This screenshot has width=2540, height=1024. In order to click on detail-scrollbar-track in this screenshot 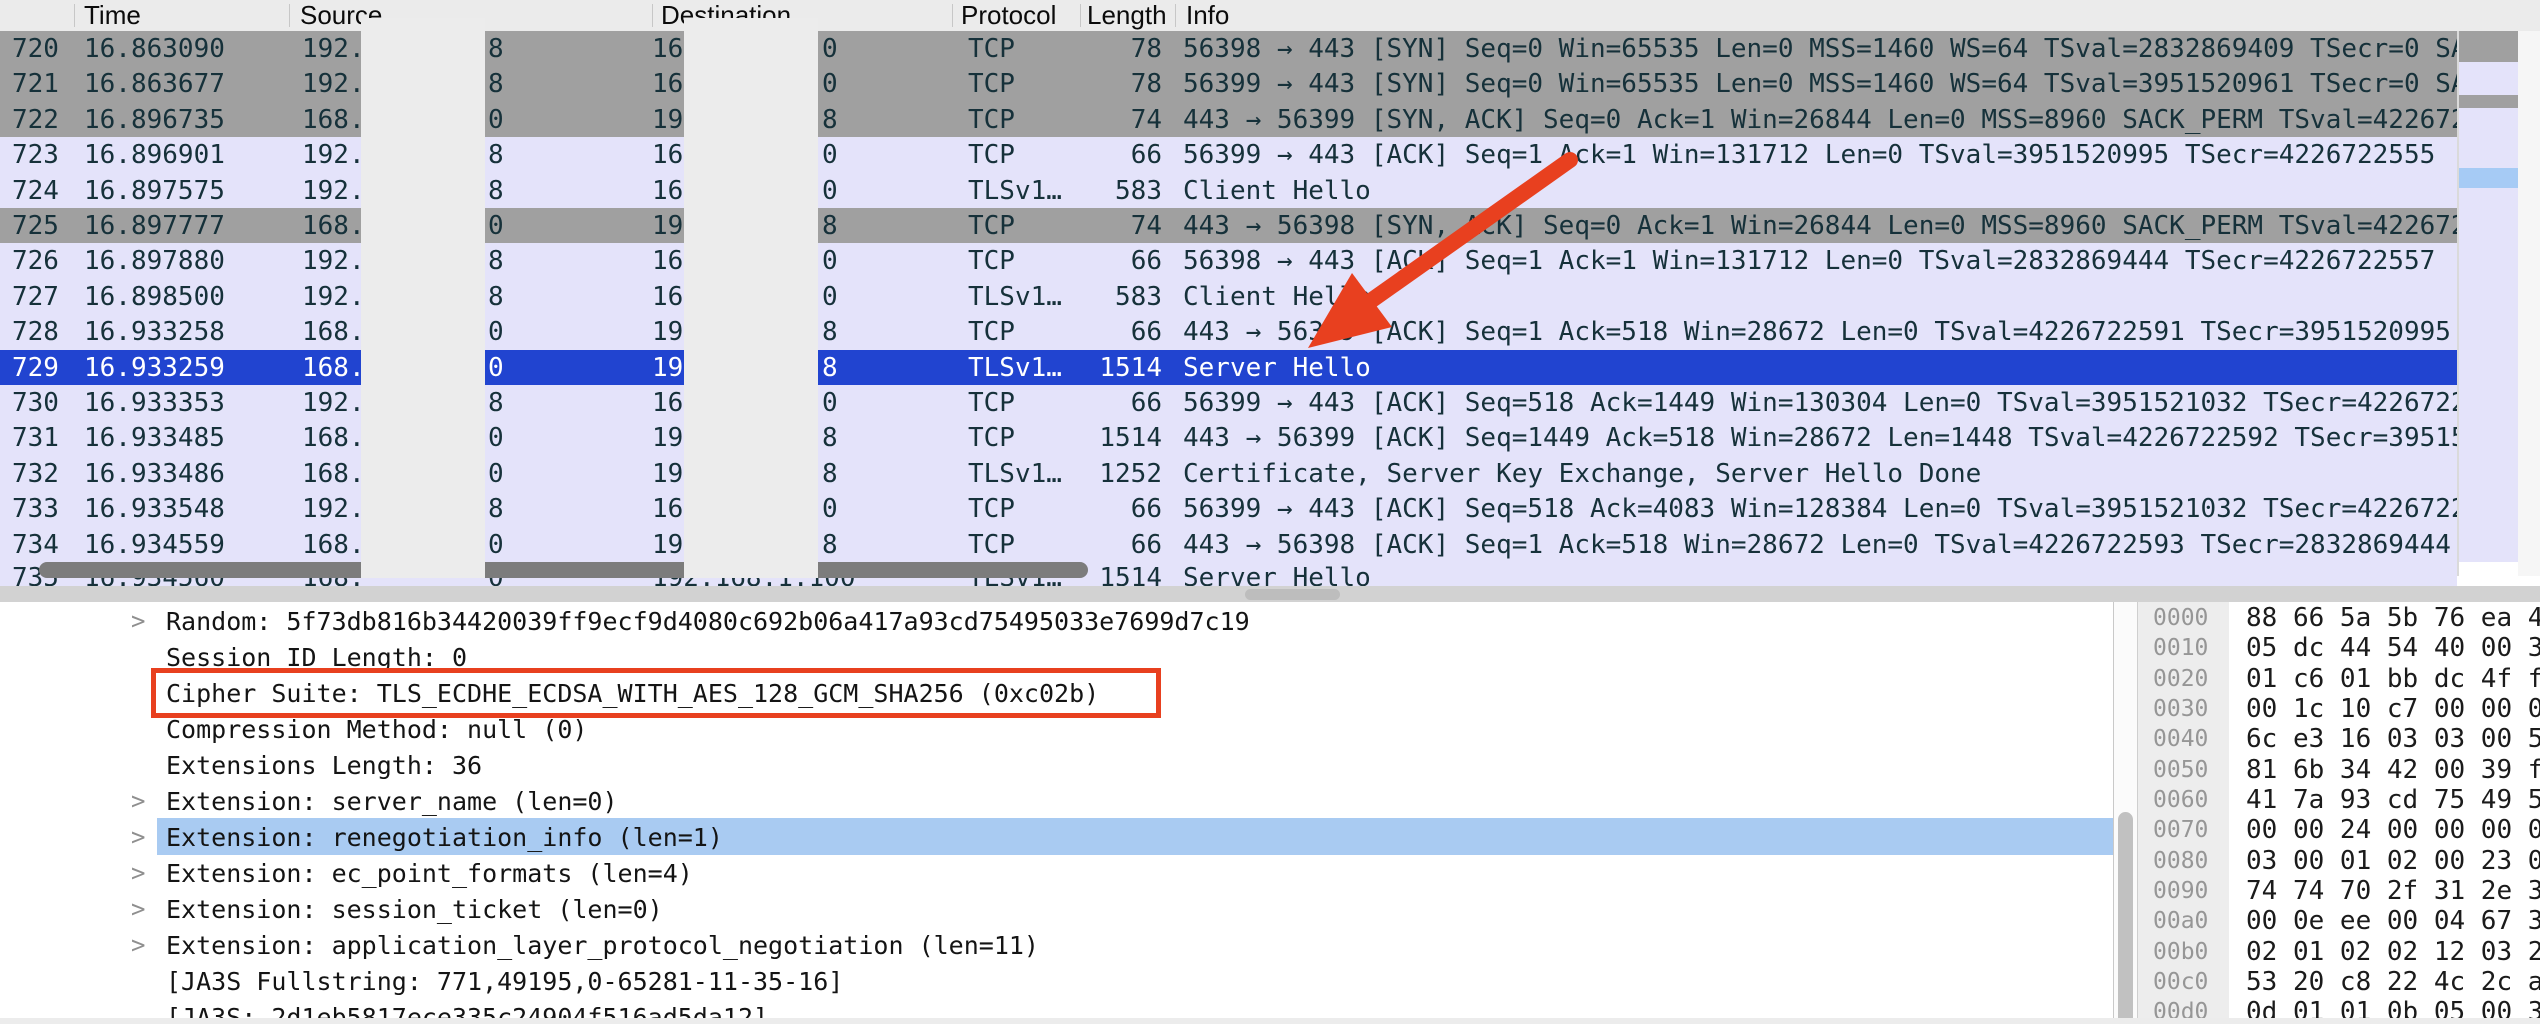, I will do `click(2125, 813)`.